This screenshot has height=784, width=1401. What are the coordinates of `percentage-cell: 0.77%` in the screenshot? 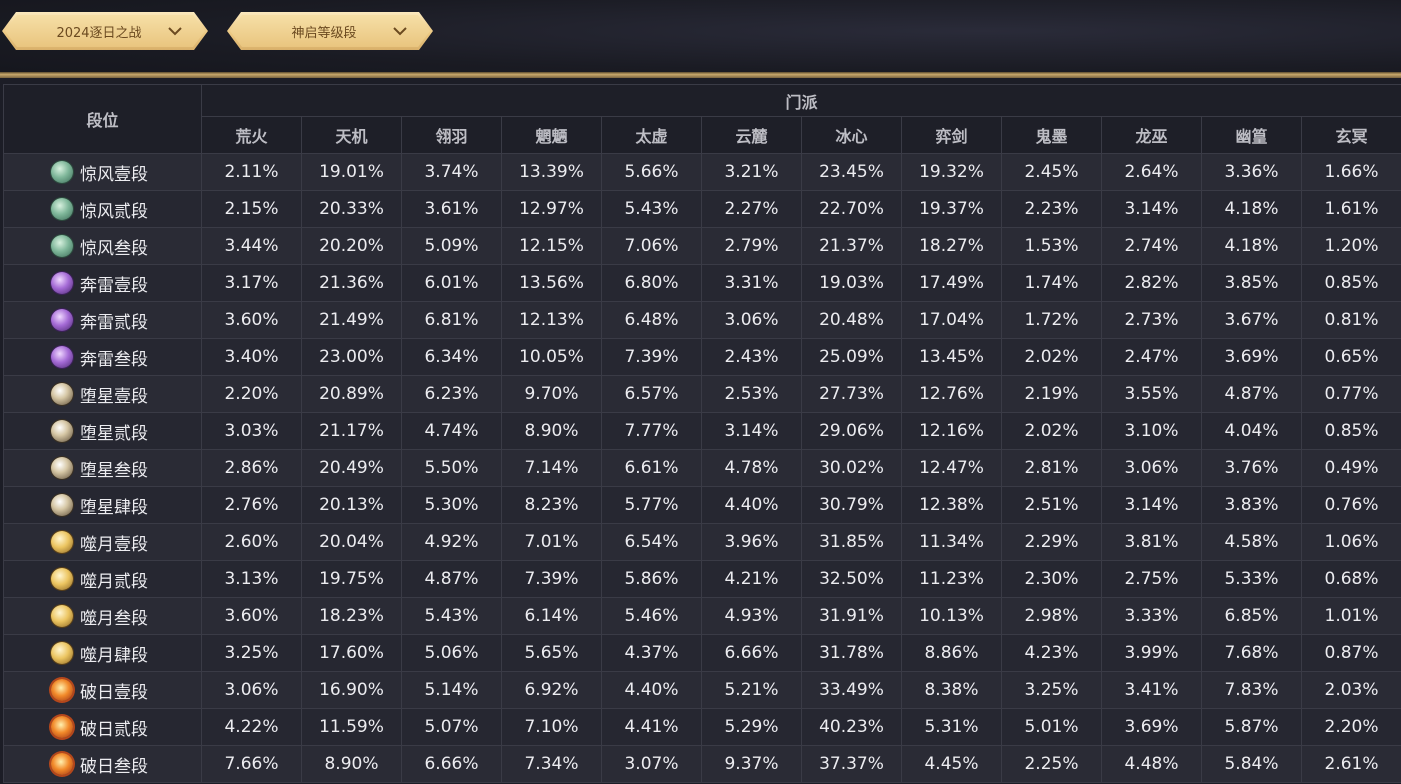 It's located at (1350, 394).